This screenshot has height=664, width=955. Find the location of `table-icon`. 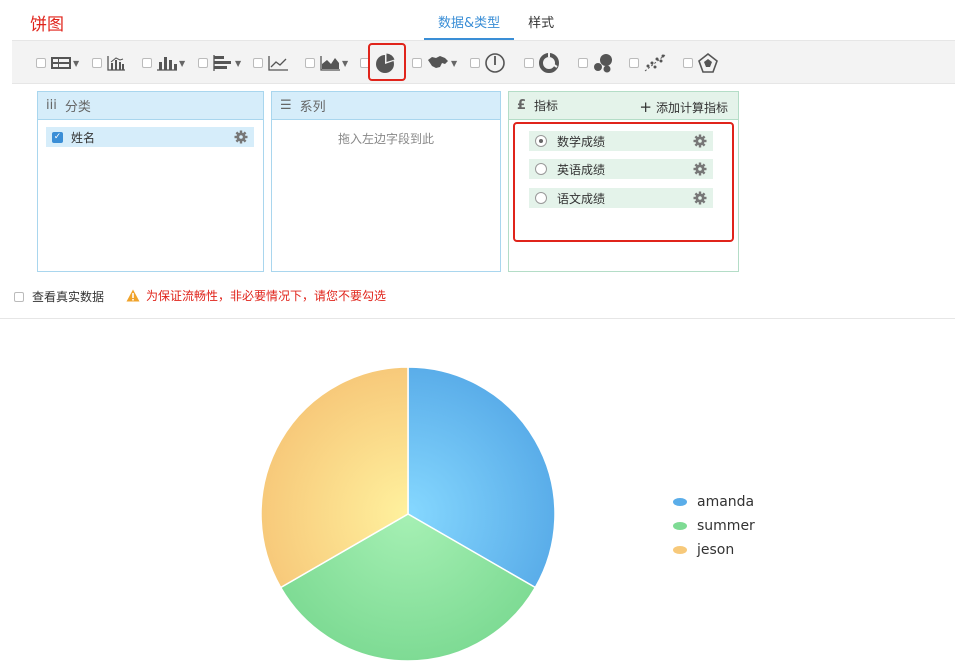

table-icon is located at coordinates (61, 63).